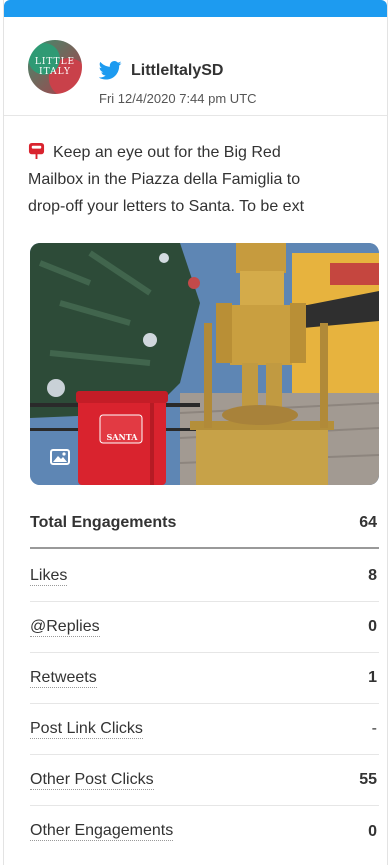  Describe the element at coordinates (204, 678) in the screenshot. I see `metric-row-retweets: Retweets 1` at that location.